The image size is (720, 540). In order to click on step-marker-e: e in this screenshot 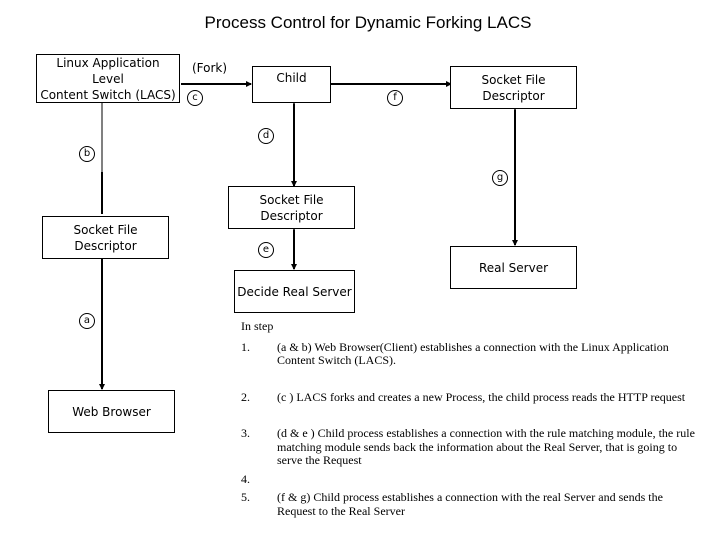, I will do `click(266, 250)`.